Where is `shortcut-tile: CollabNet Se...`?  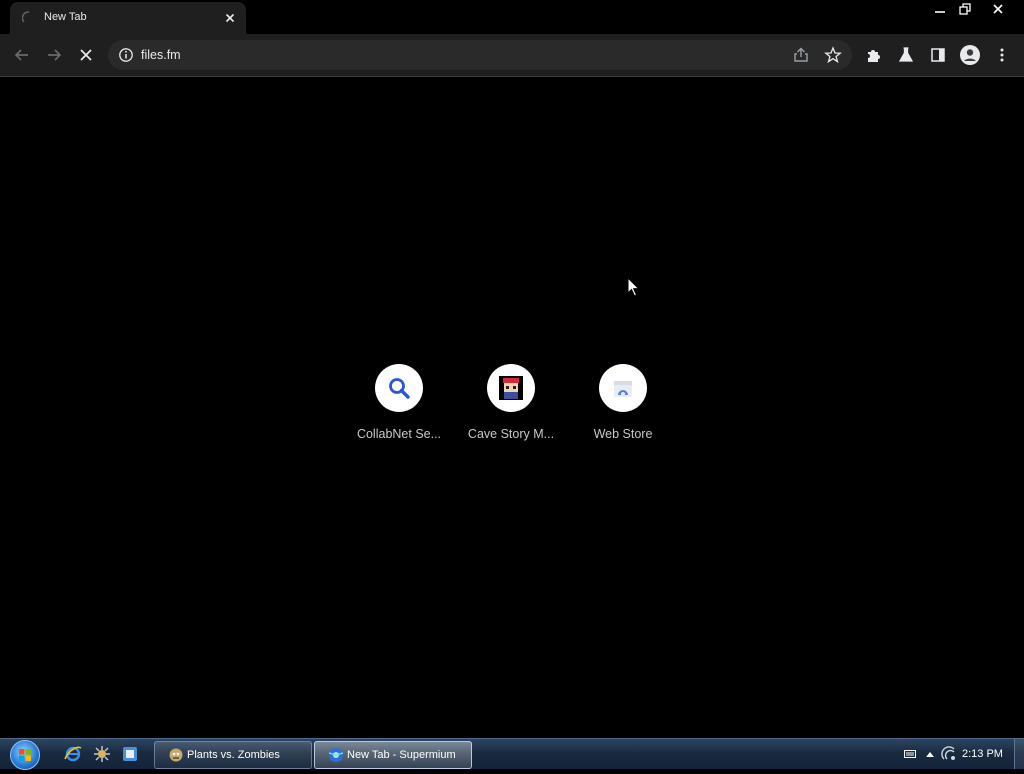 shortcut-tile: CollabNet Se... is located at coordinates (399, 407).